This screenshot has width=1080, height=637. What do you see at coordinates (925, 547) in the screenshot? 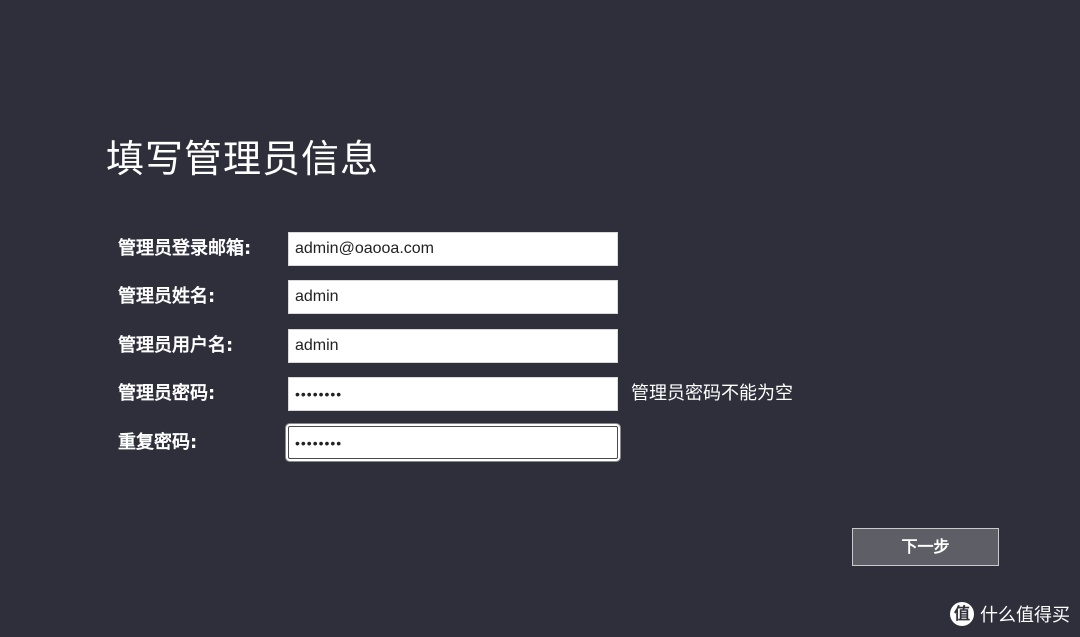
I see `next-button: 下一步` at bounding box center [925, 547].